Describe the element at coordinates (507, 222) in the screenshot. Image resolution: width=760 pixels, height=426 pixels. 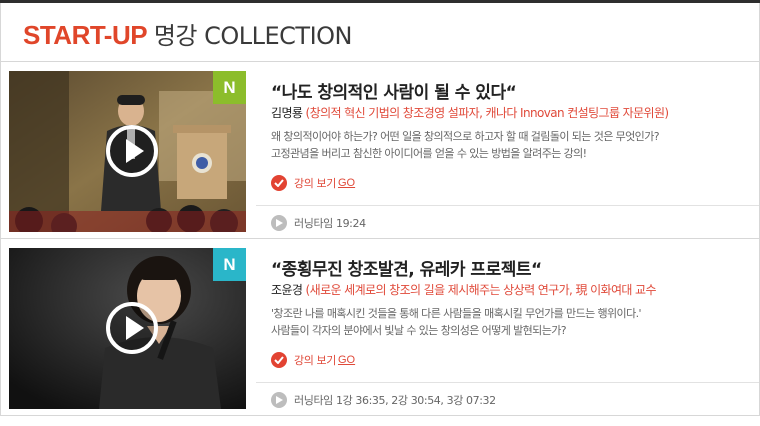
I see `runtime-bar: 러닝타임 19:24` at that location.